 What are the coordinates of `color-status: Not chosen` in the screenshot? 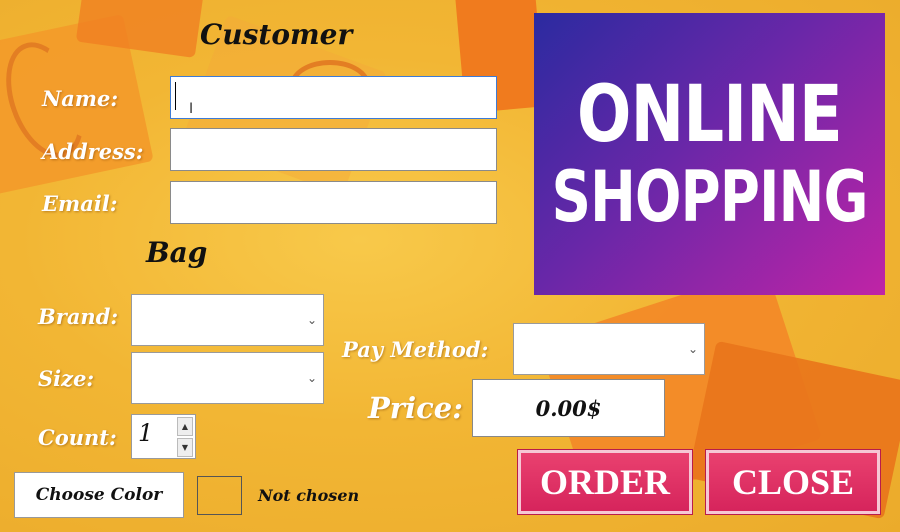 It's located at (309, 495).